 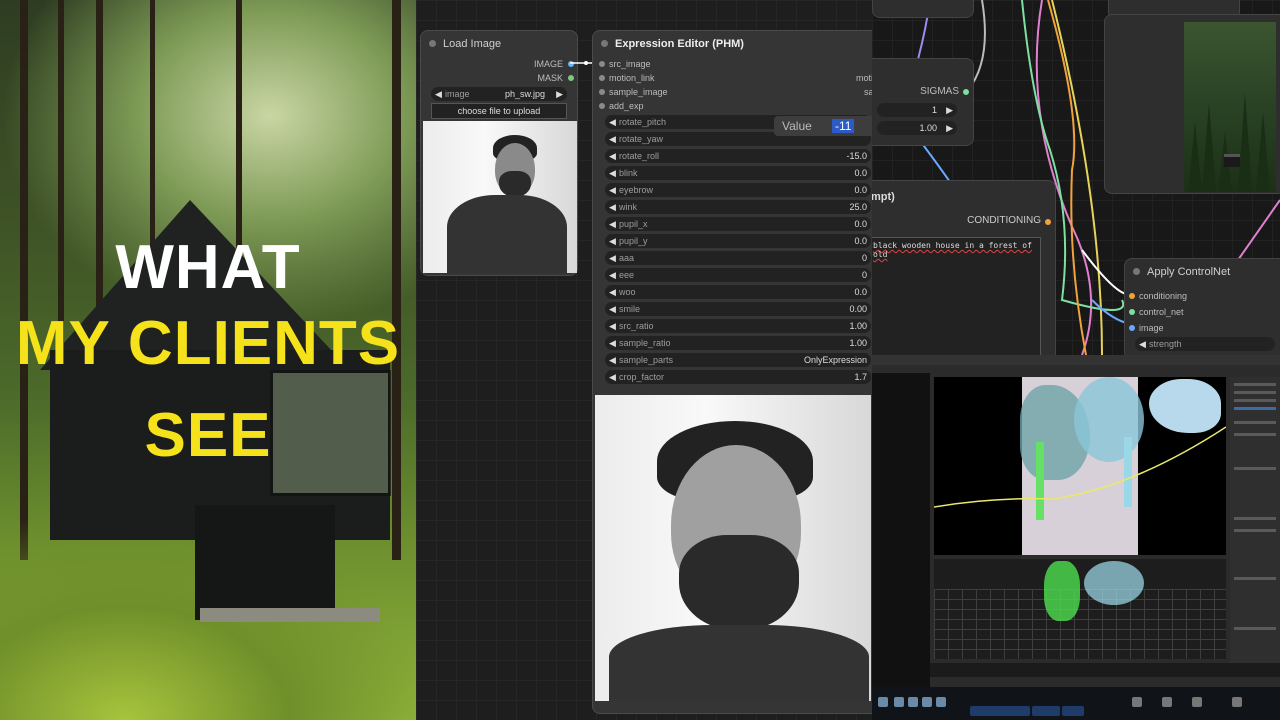 I want to click on scene-outliner, so click(x=901, y=543).